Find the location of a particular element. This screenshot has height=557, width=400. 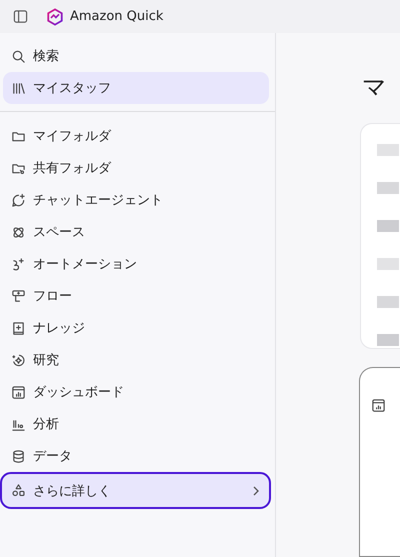

app-title: Amazon Quick is located at coordinates (117, 16).